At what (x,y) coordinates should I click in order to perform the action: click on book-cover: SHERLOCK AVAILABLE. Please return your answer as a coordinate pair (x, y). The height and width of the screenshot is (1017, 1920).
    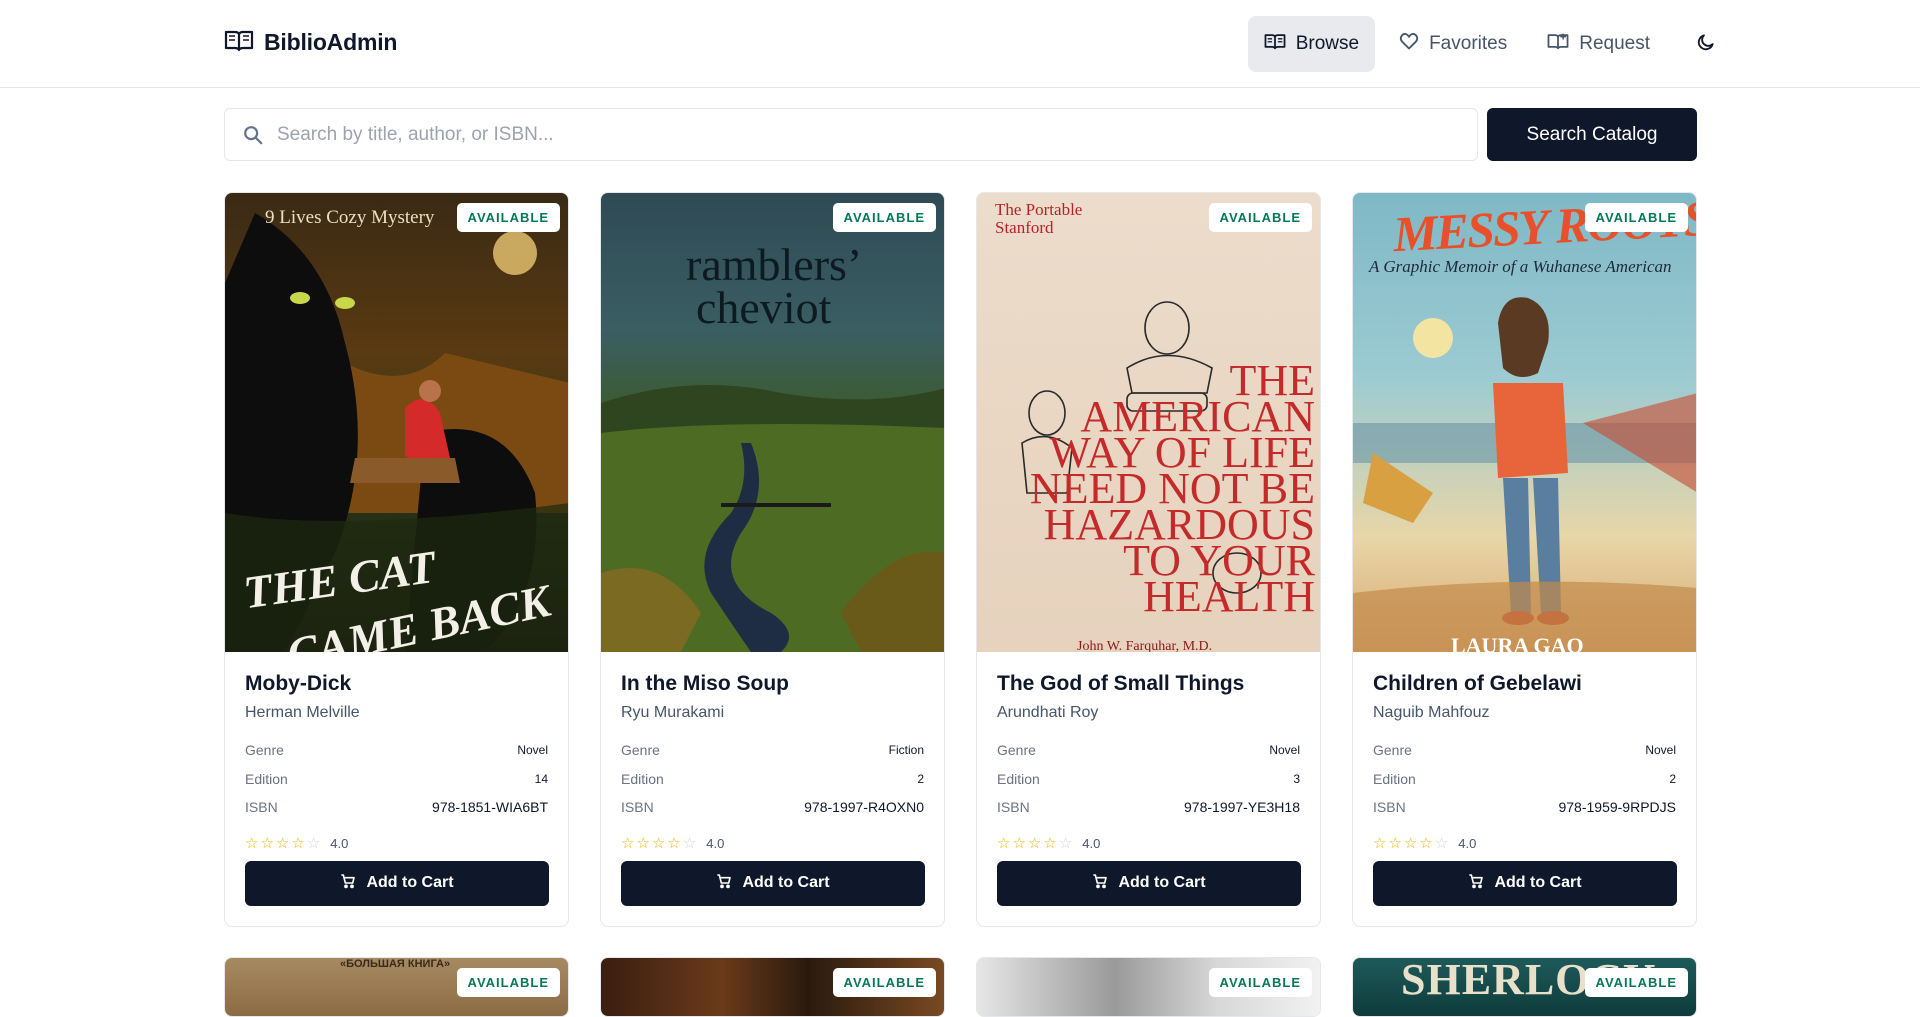
    Looking at the image, I should click on (1524, 987).